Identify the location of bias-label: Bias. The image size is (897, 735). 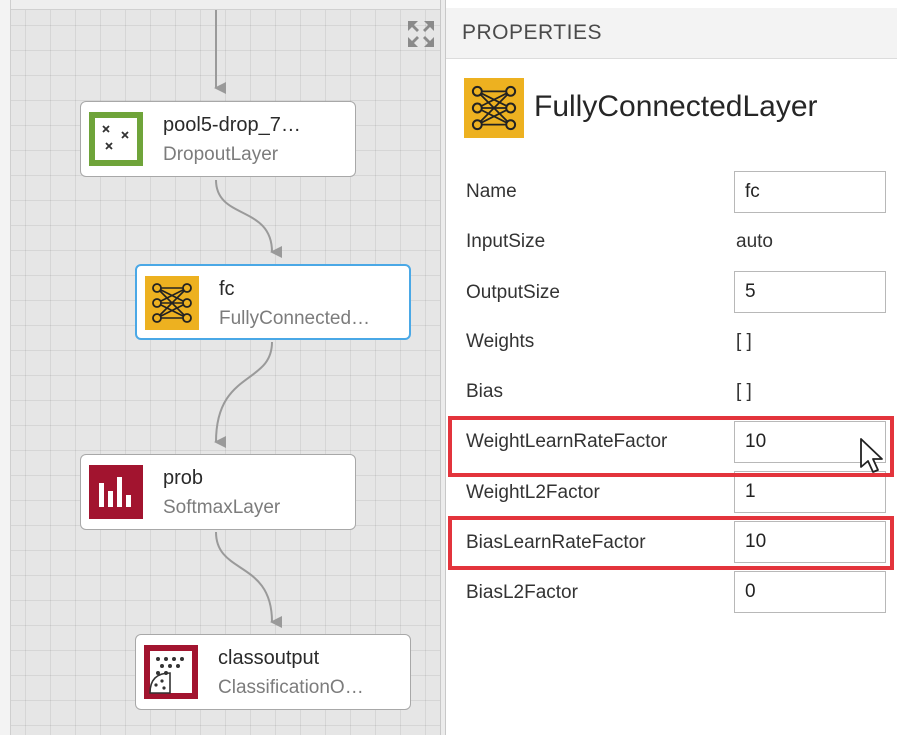
(484, 391).